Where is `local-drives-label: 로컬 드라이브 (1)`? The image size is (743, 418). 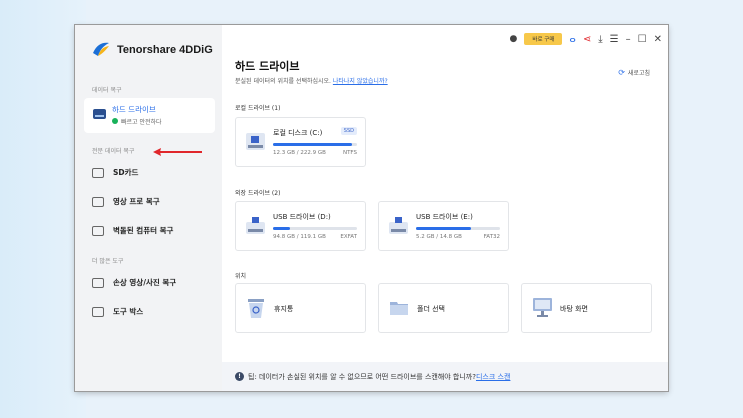
local-drives-label: 로컬 드라이브 (1) is located at coordinates (258, 108).